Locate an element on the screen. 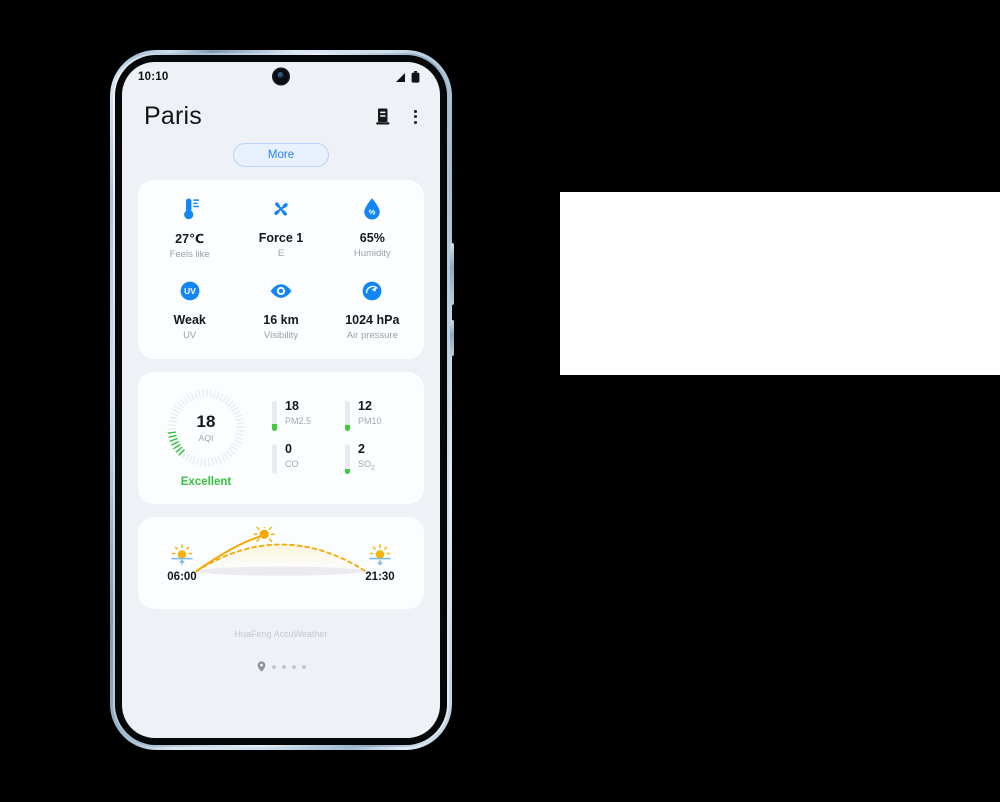  pollutant-value: 18 is located at coordinates (292, 406).